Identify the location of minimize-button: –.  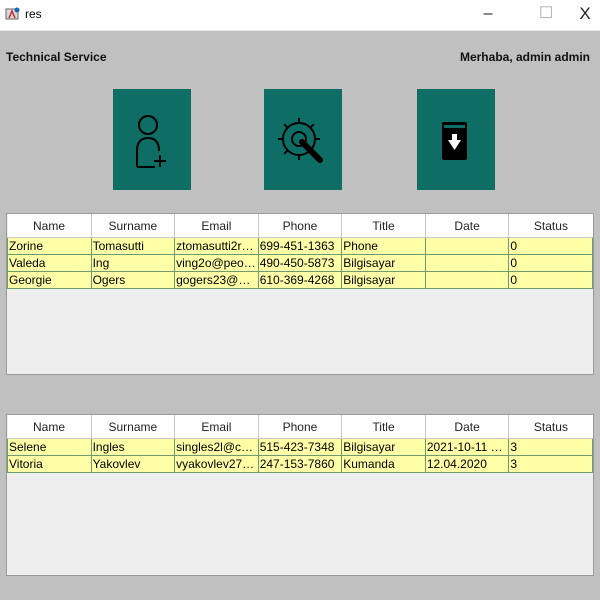
(488, 15).